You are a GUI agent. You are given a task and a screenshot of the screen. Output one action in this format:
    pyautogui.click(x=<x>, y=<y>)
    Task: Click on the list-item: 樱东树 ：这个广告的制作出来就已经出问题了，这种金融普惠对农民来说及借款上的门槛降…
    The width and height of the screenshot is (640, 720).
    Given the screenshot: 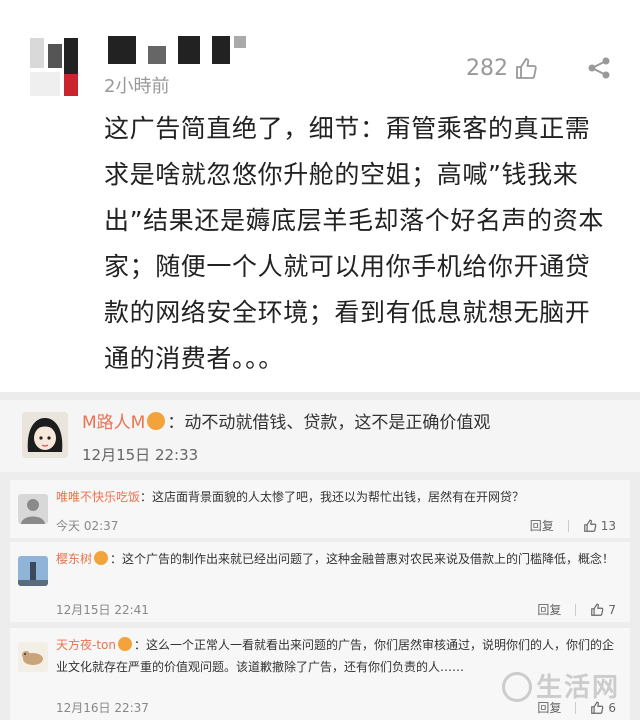 What is the action you would take?
    pyautogui.click(x=320, y=582)
    